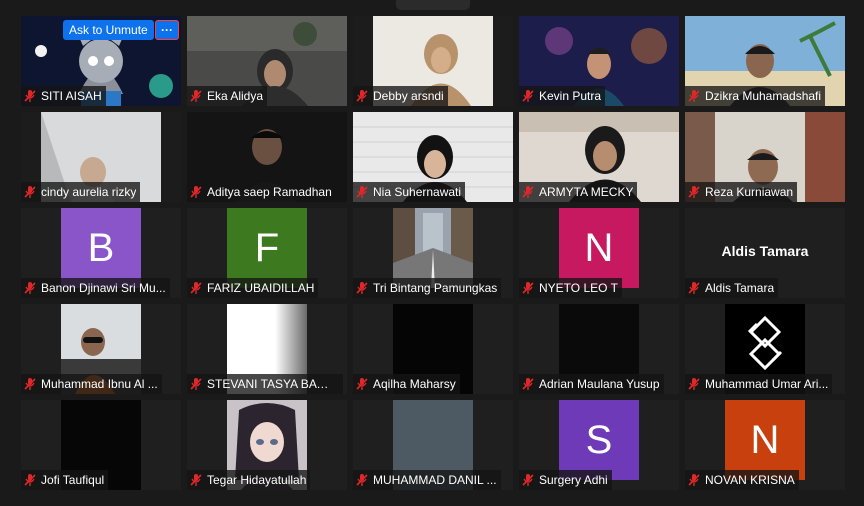 The image size is (864, 506). What do you see at coordinates (261, 288) in the screenshot?
I see `participant-name: FARIZ UBAIDILLAH` at bounding box center [261, 288].